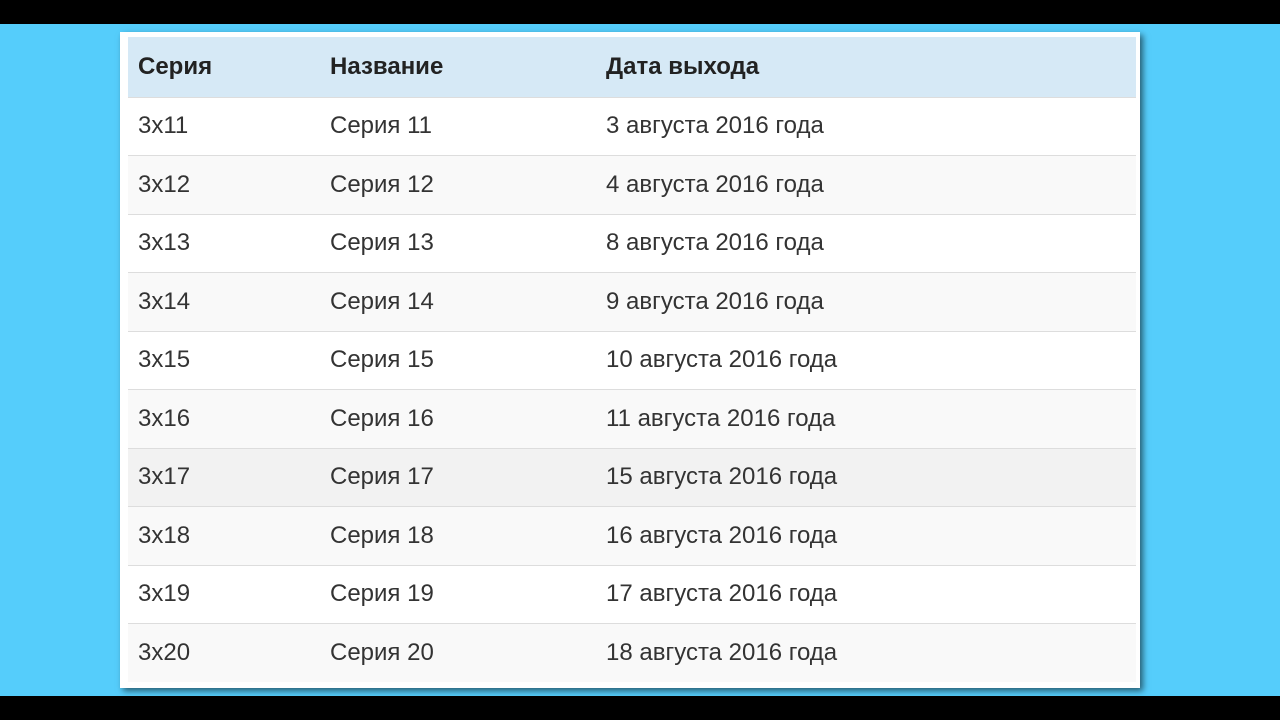 Image resolution: width=1280 pixels, height=720 pixels. I want to click on table-row: 3x12 Серия 12 4 августа 2016 года, so click(632, 184).